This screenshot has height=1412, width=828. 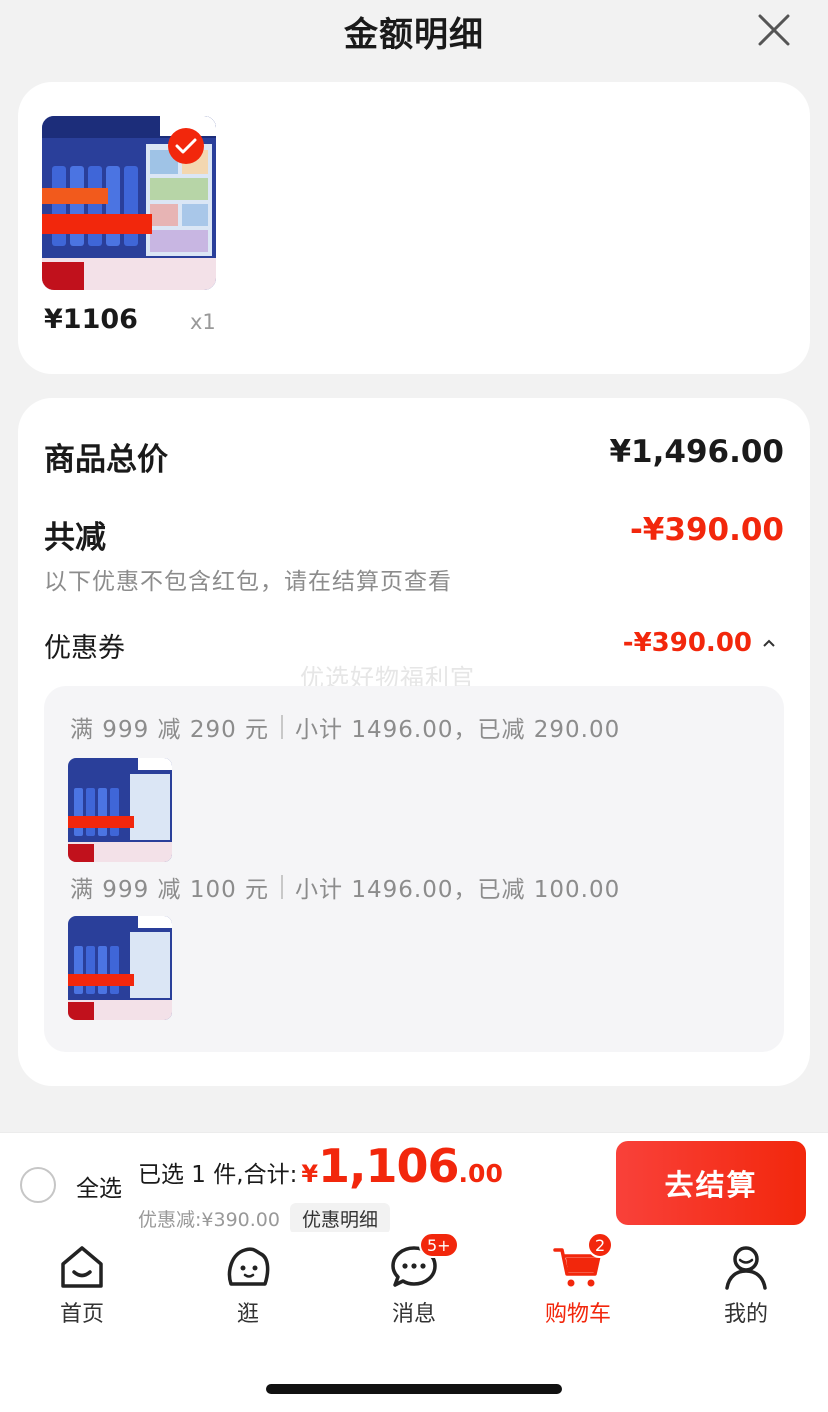 What do you see at coordinates (84, 648) in the screenshot?
I see `coupon-label: 优惠券` at bounding box center [84, 648].